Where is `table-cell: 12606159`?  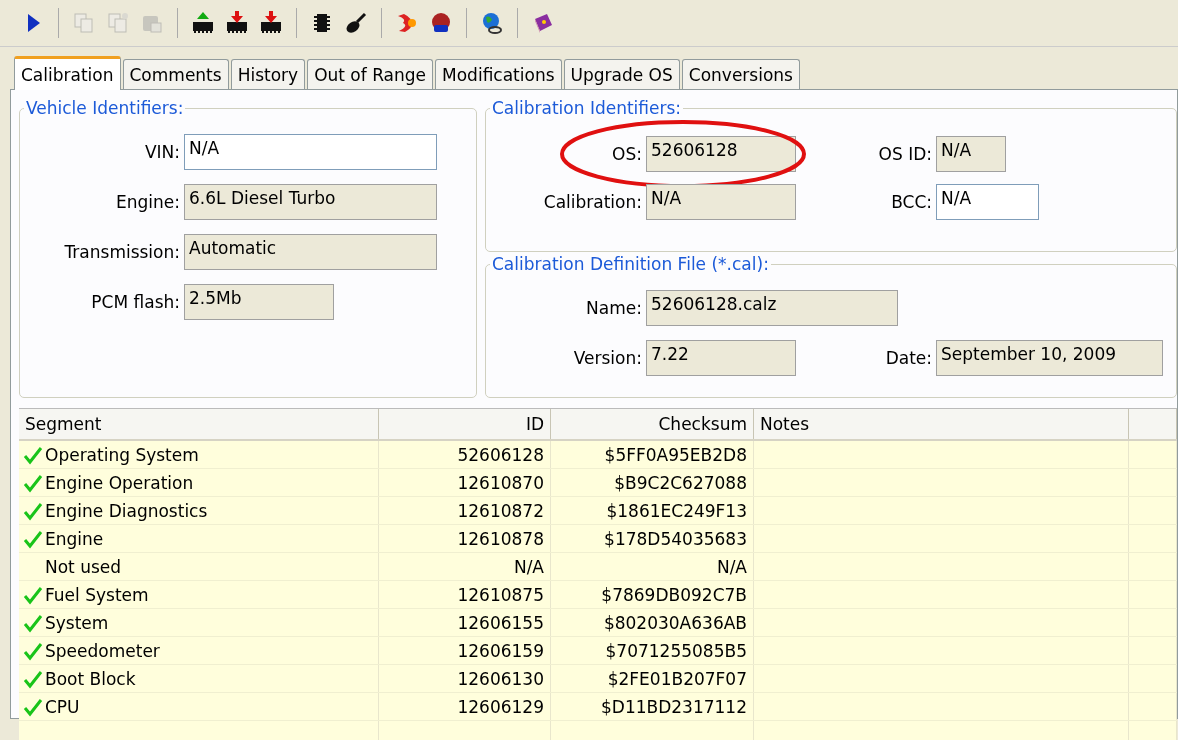 table-cell: 12606159 is located at coordinates (465, 650).